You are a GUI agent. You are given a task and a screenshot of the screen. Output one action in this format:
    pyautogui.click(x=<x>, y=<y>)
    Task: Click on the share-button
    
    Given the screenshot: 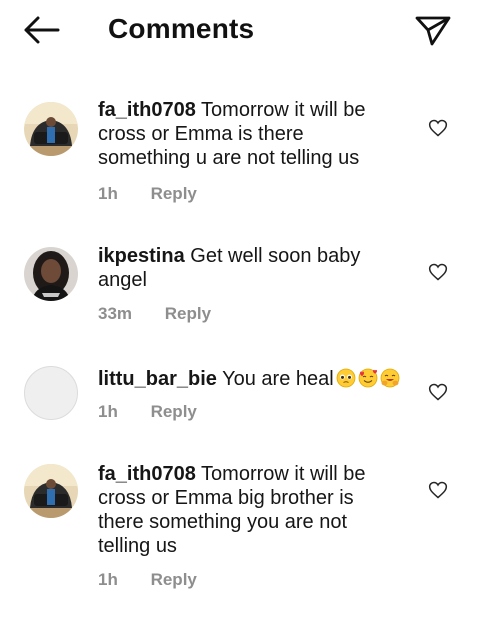 What is the action you would take?
    pyautogui.click(x=432, y=30)
    